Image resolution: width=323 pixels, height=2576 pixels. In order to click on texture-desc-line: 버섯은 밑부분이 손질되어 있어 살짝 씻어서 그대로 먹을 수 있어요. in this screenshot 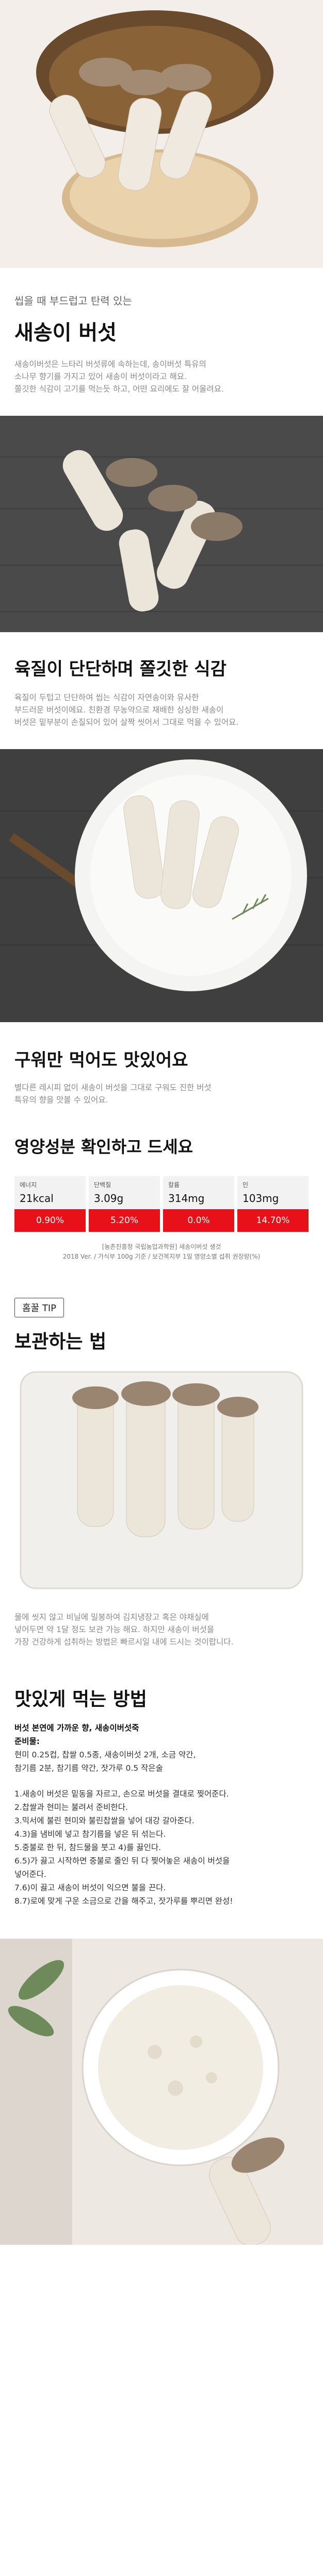, I will do `click(126, 722)`.